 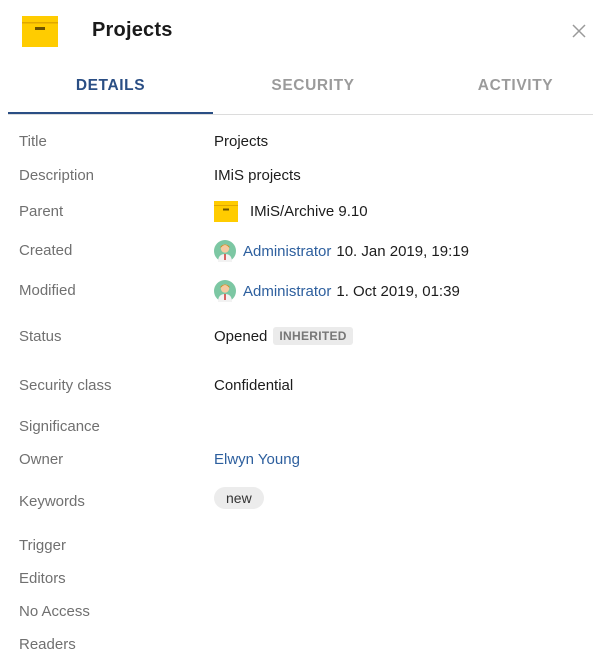 What do you see at coordinates (52, 501) in the screenshot?
I see `keywords-label: Keywords` at bounding box center [52, 501].